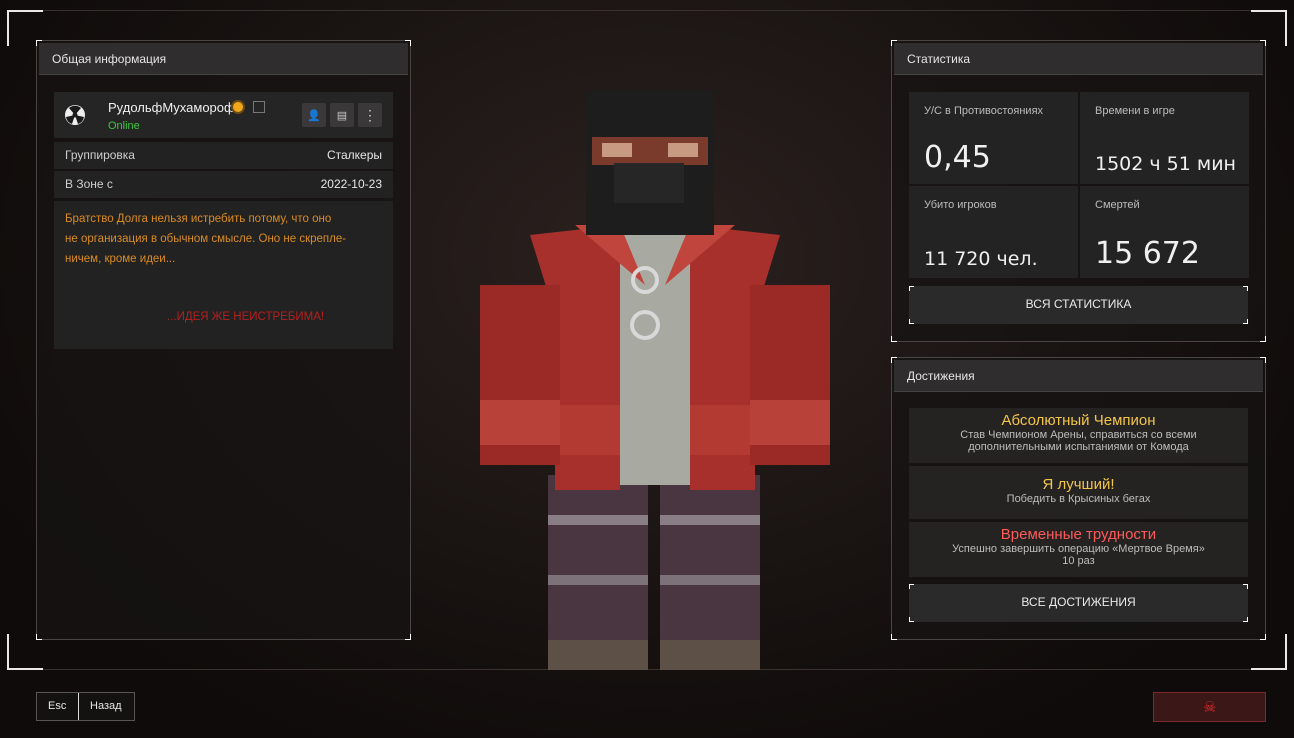 The height and width of the screenshot is (738, 1294). What do you see at coordinates (1078, 561) in the screenshot?
I see `achievement-desc: 10 раз` at bounding box center [1078, 561].